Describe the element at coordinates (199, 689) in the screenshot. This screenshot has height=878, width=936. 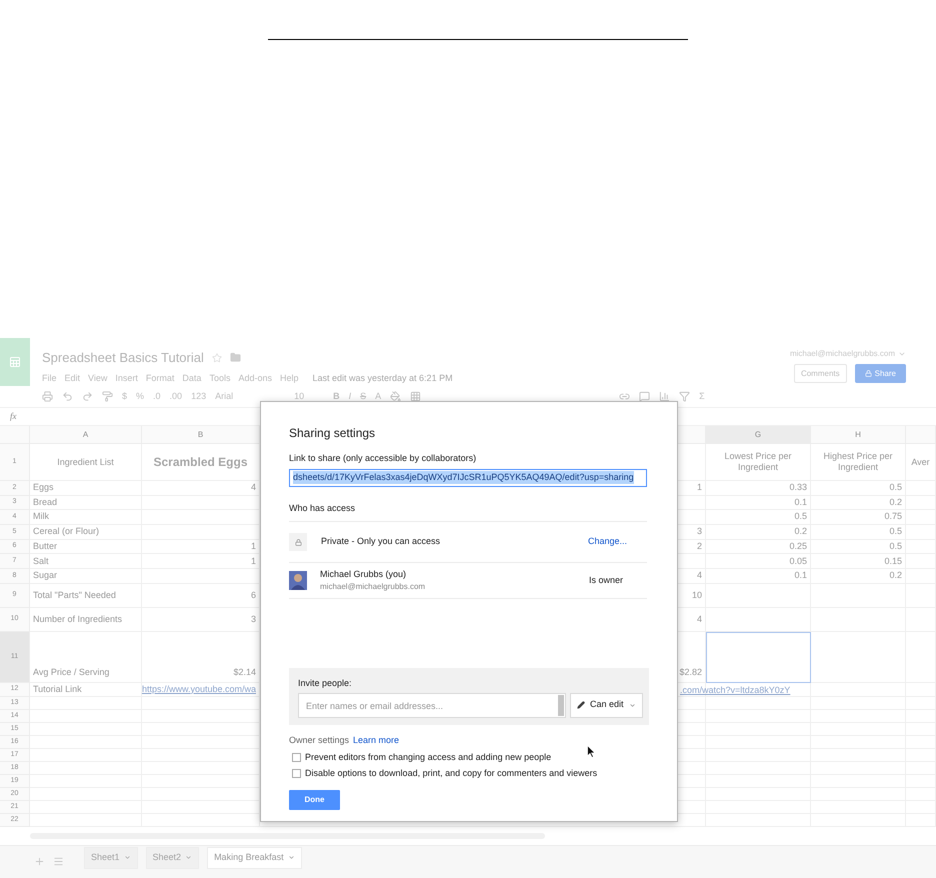
I see `cell-link: https://www.youtube.com/wa` at that location.